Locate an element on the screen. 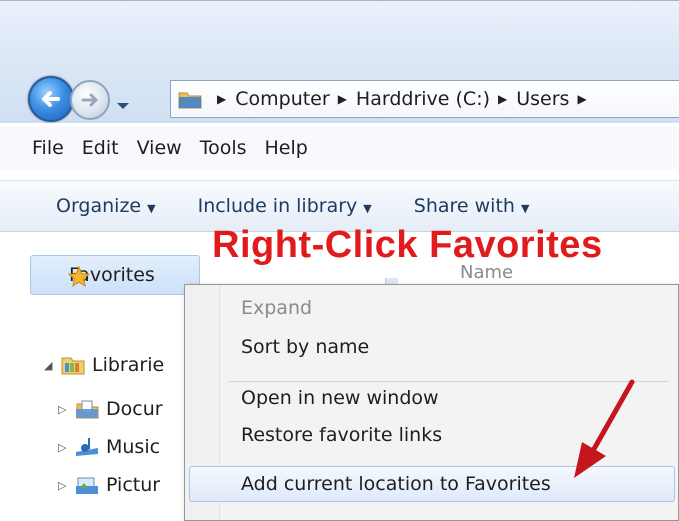  library-icon is located at coordinates (73, 366).